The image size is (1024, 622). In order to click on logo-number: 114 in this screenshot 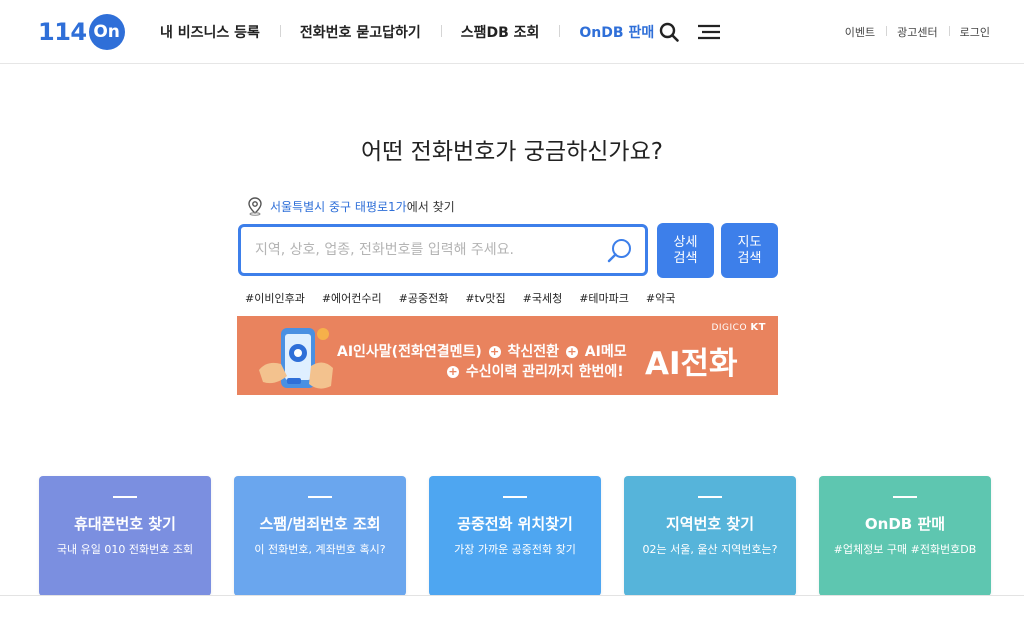, I will do `click(62, 32)`.